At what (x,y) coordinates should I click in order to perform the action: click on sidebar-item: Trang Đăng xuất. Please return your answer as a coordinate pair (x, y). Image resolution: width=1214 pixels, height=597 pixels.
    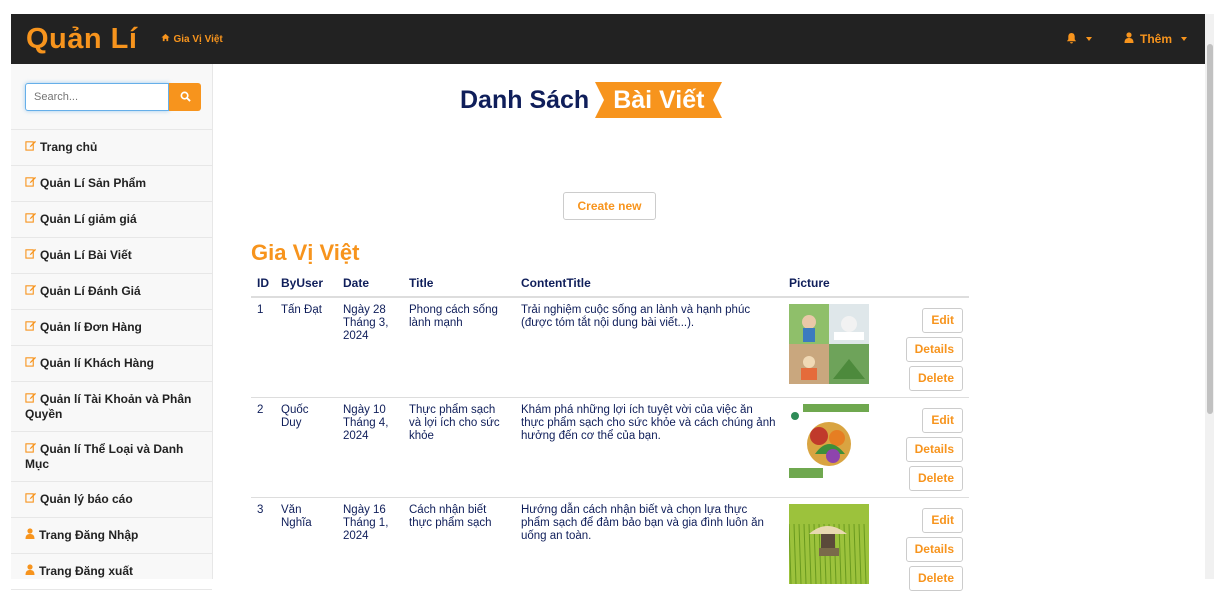
    Looking at the image, I should click on (111, 572).